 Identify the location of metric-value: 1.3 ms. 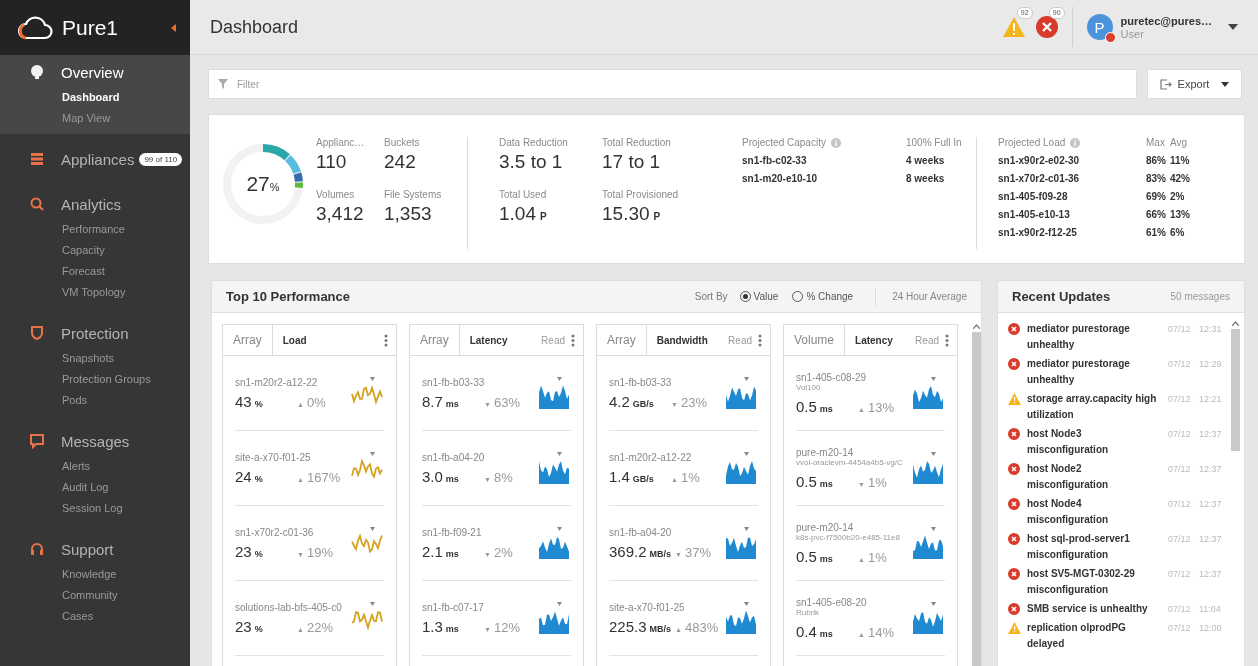
(441, 626).